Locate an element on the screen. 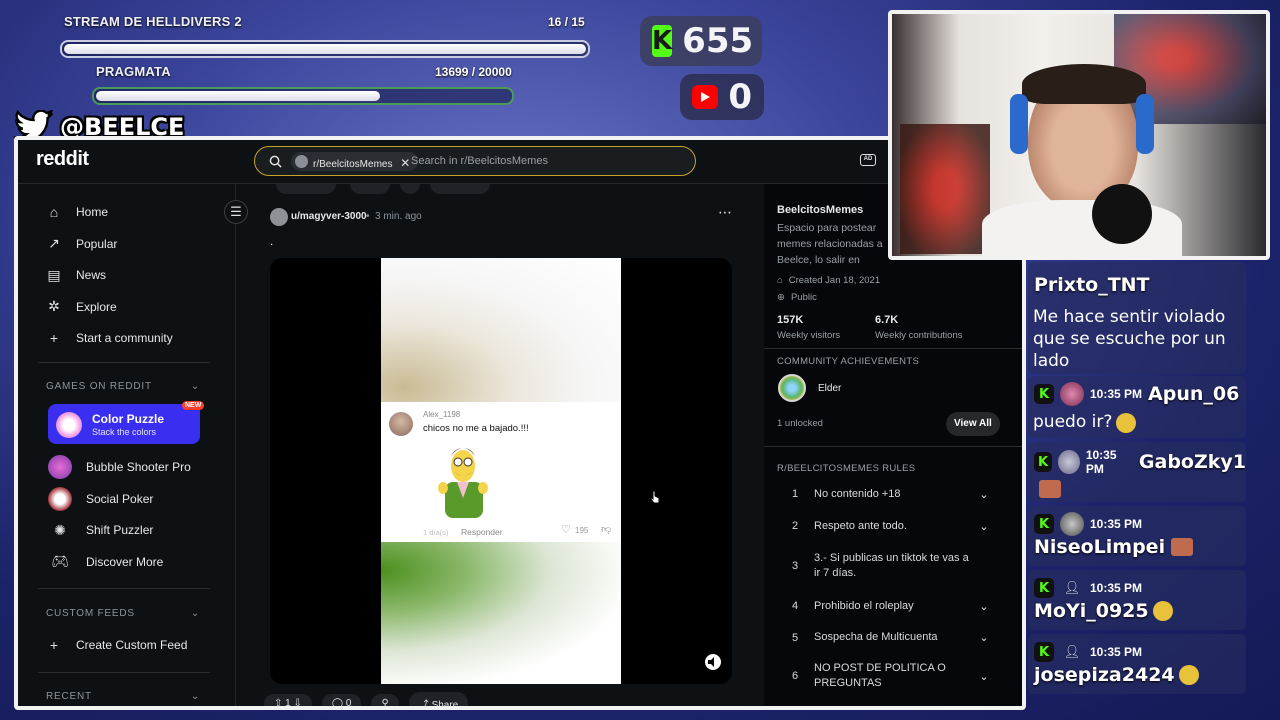 The image size is (1280, 720). sidebar-item-popular: ↗ Popular is located at coordinates (127, 244).